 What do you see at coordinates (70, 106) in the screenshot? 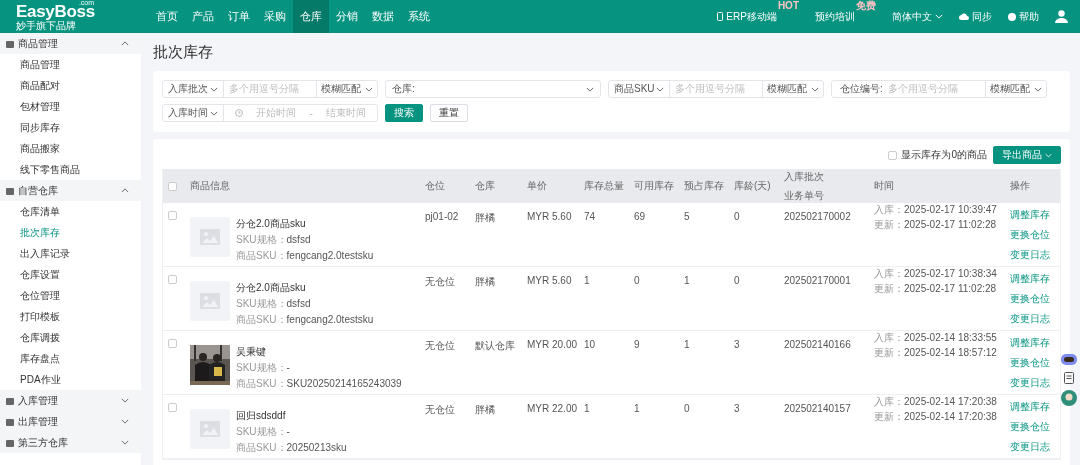
I see `sidebar-item: 包材管理` at bounding box center [70, 106].